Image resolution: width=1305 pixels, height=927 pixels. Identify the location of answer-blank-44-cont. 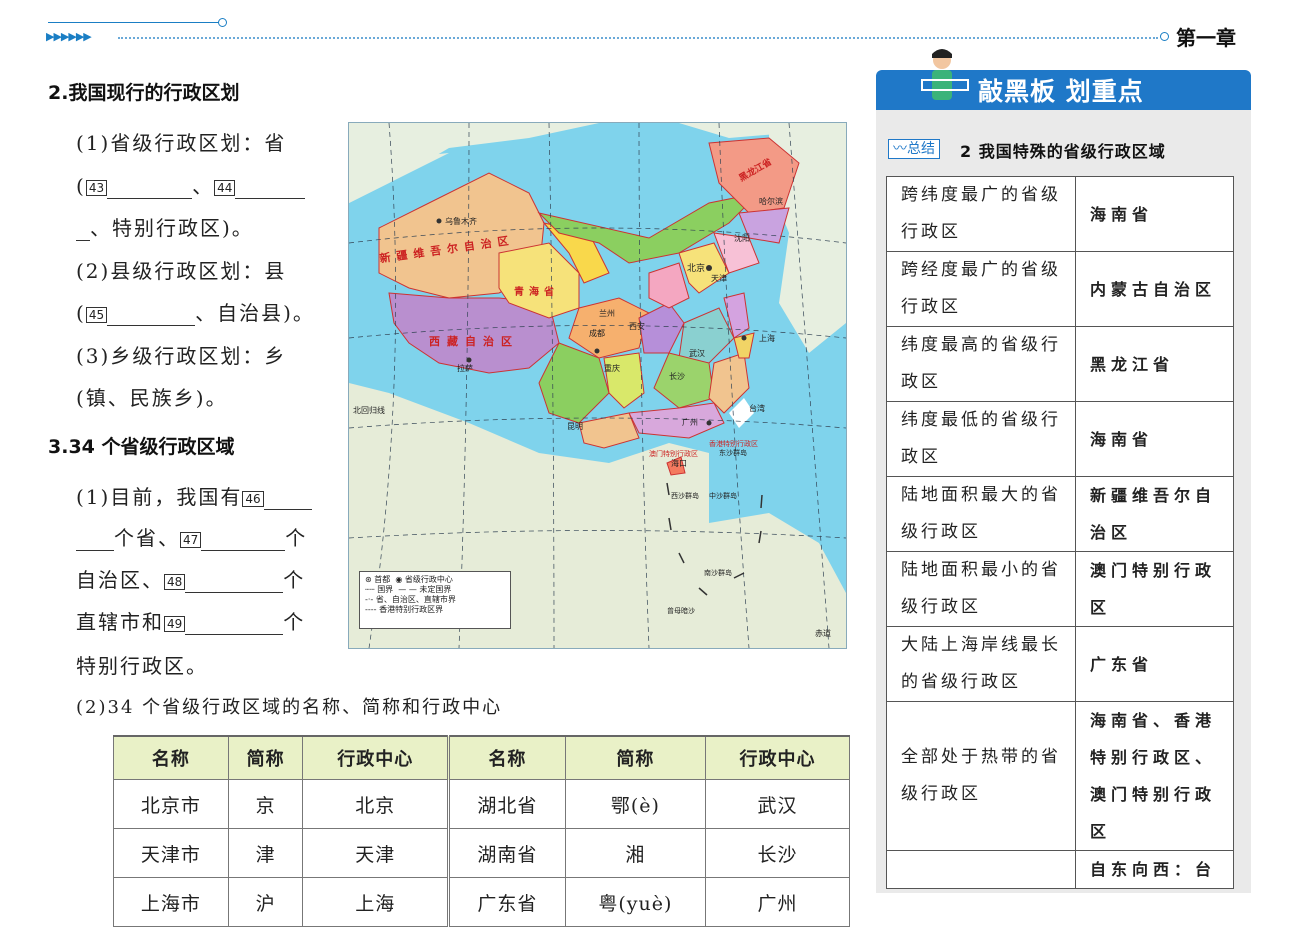
(83, 240).